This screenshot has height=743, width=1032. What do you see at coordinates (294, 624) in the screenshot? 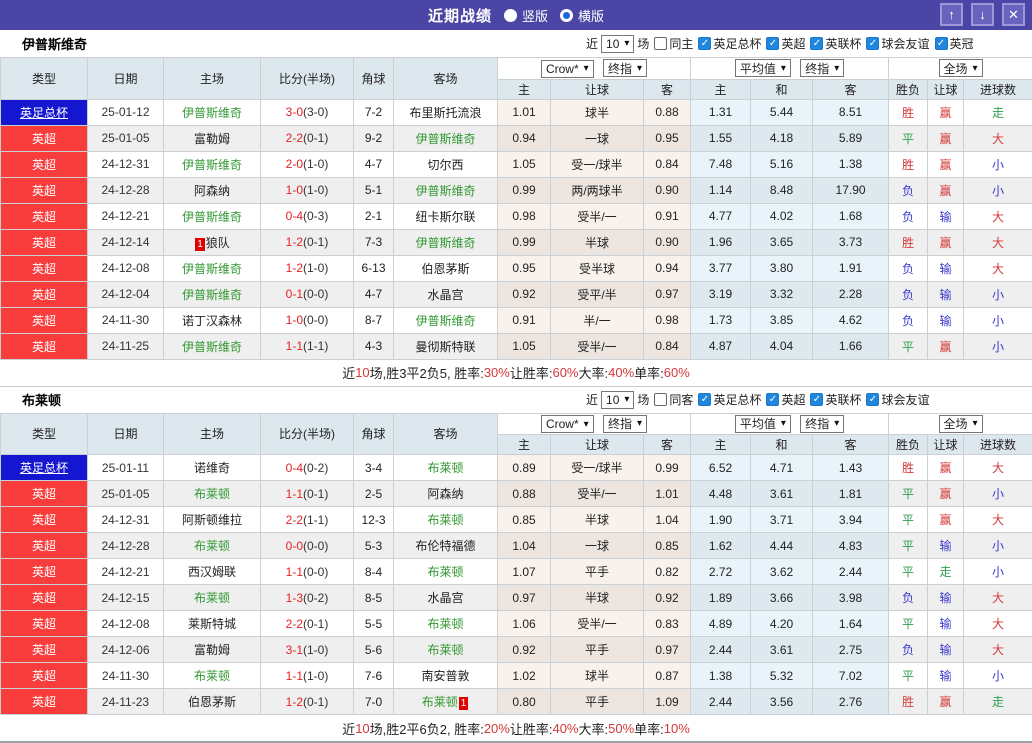
I see `fulltime-score: 2-2` at bounding box center [294, 624].